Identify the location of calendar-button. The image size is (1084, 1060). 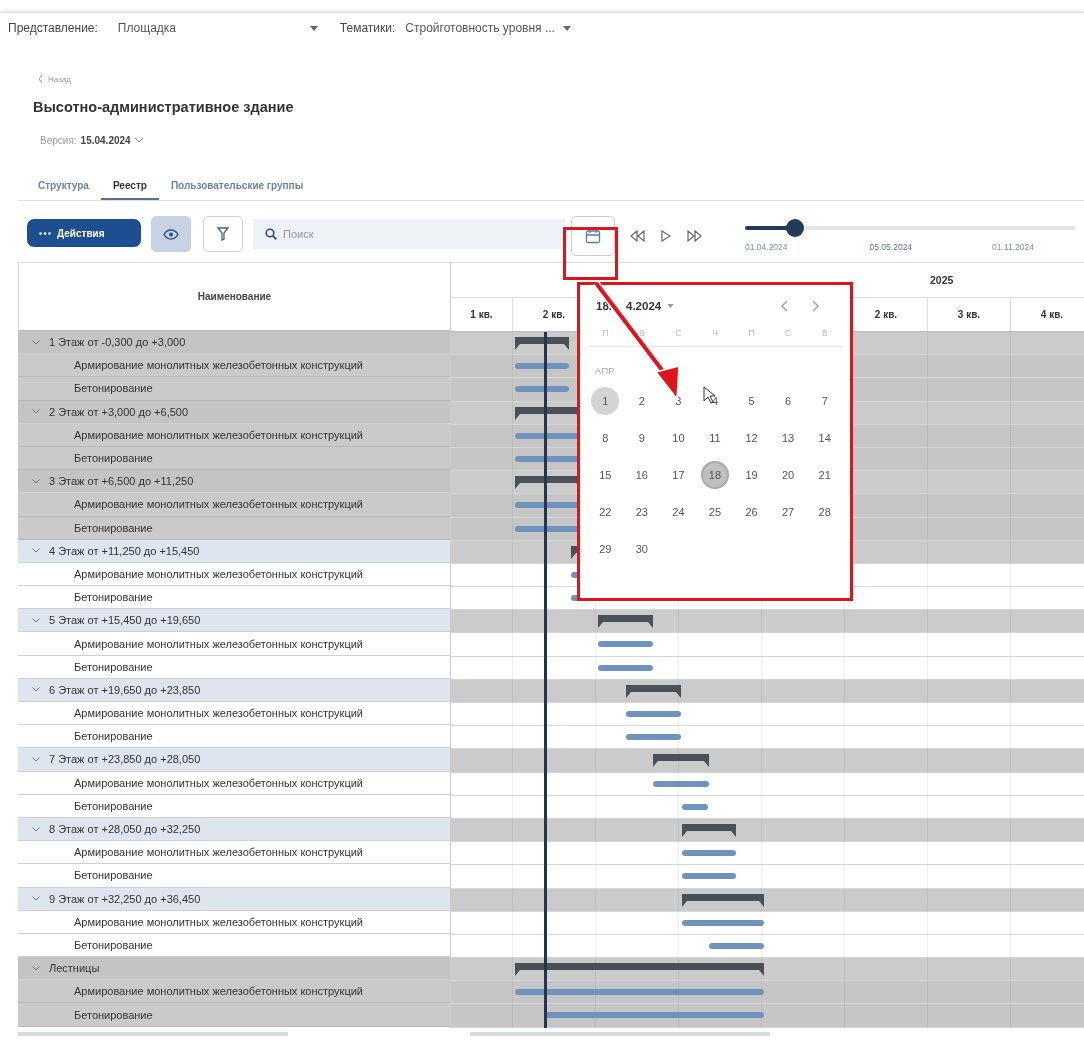
(593, 236).